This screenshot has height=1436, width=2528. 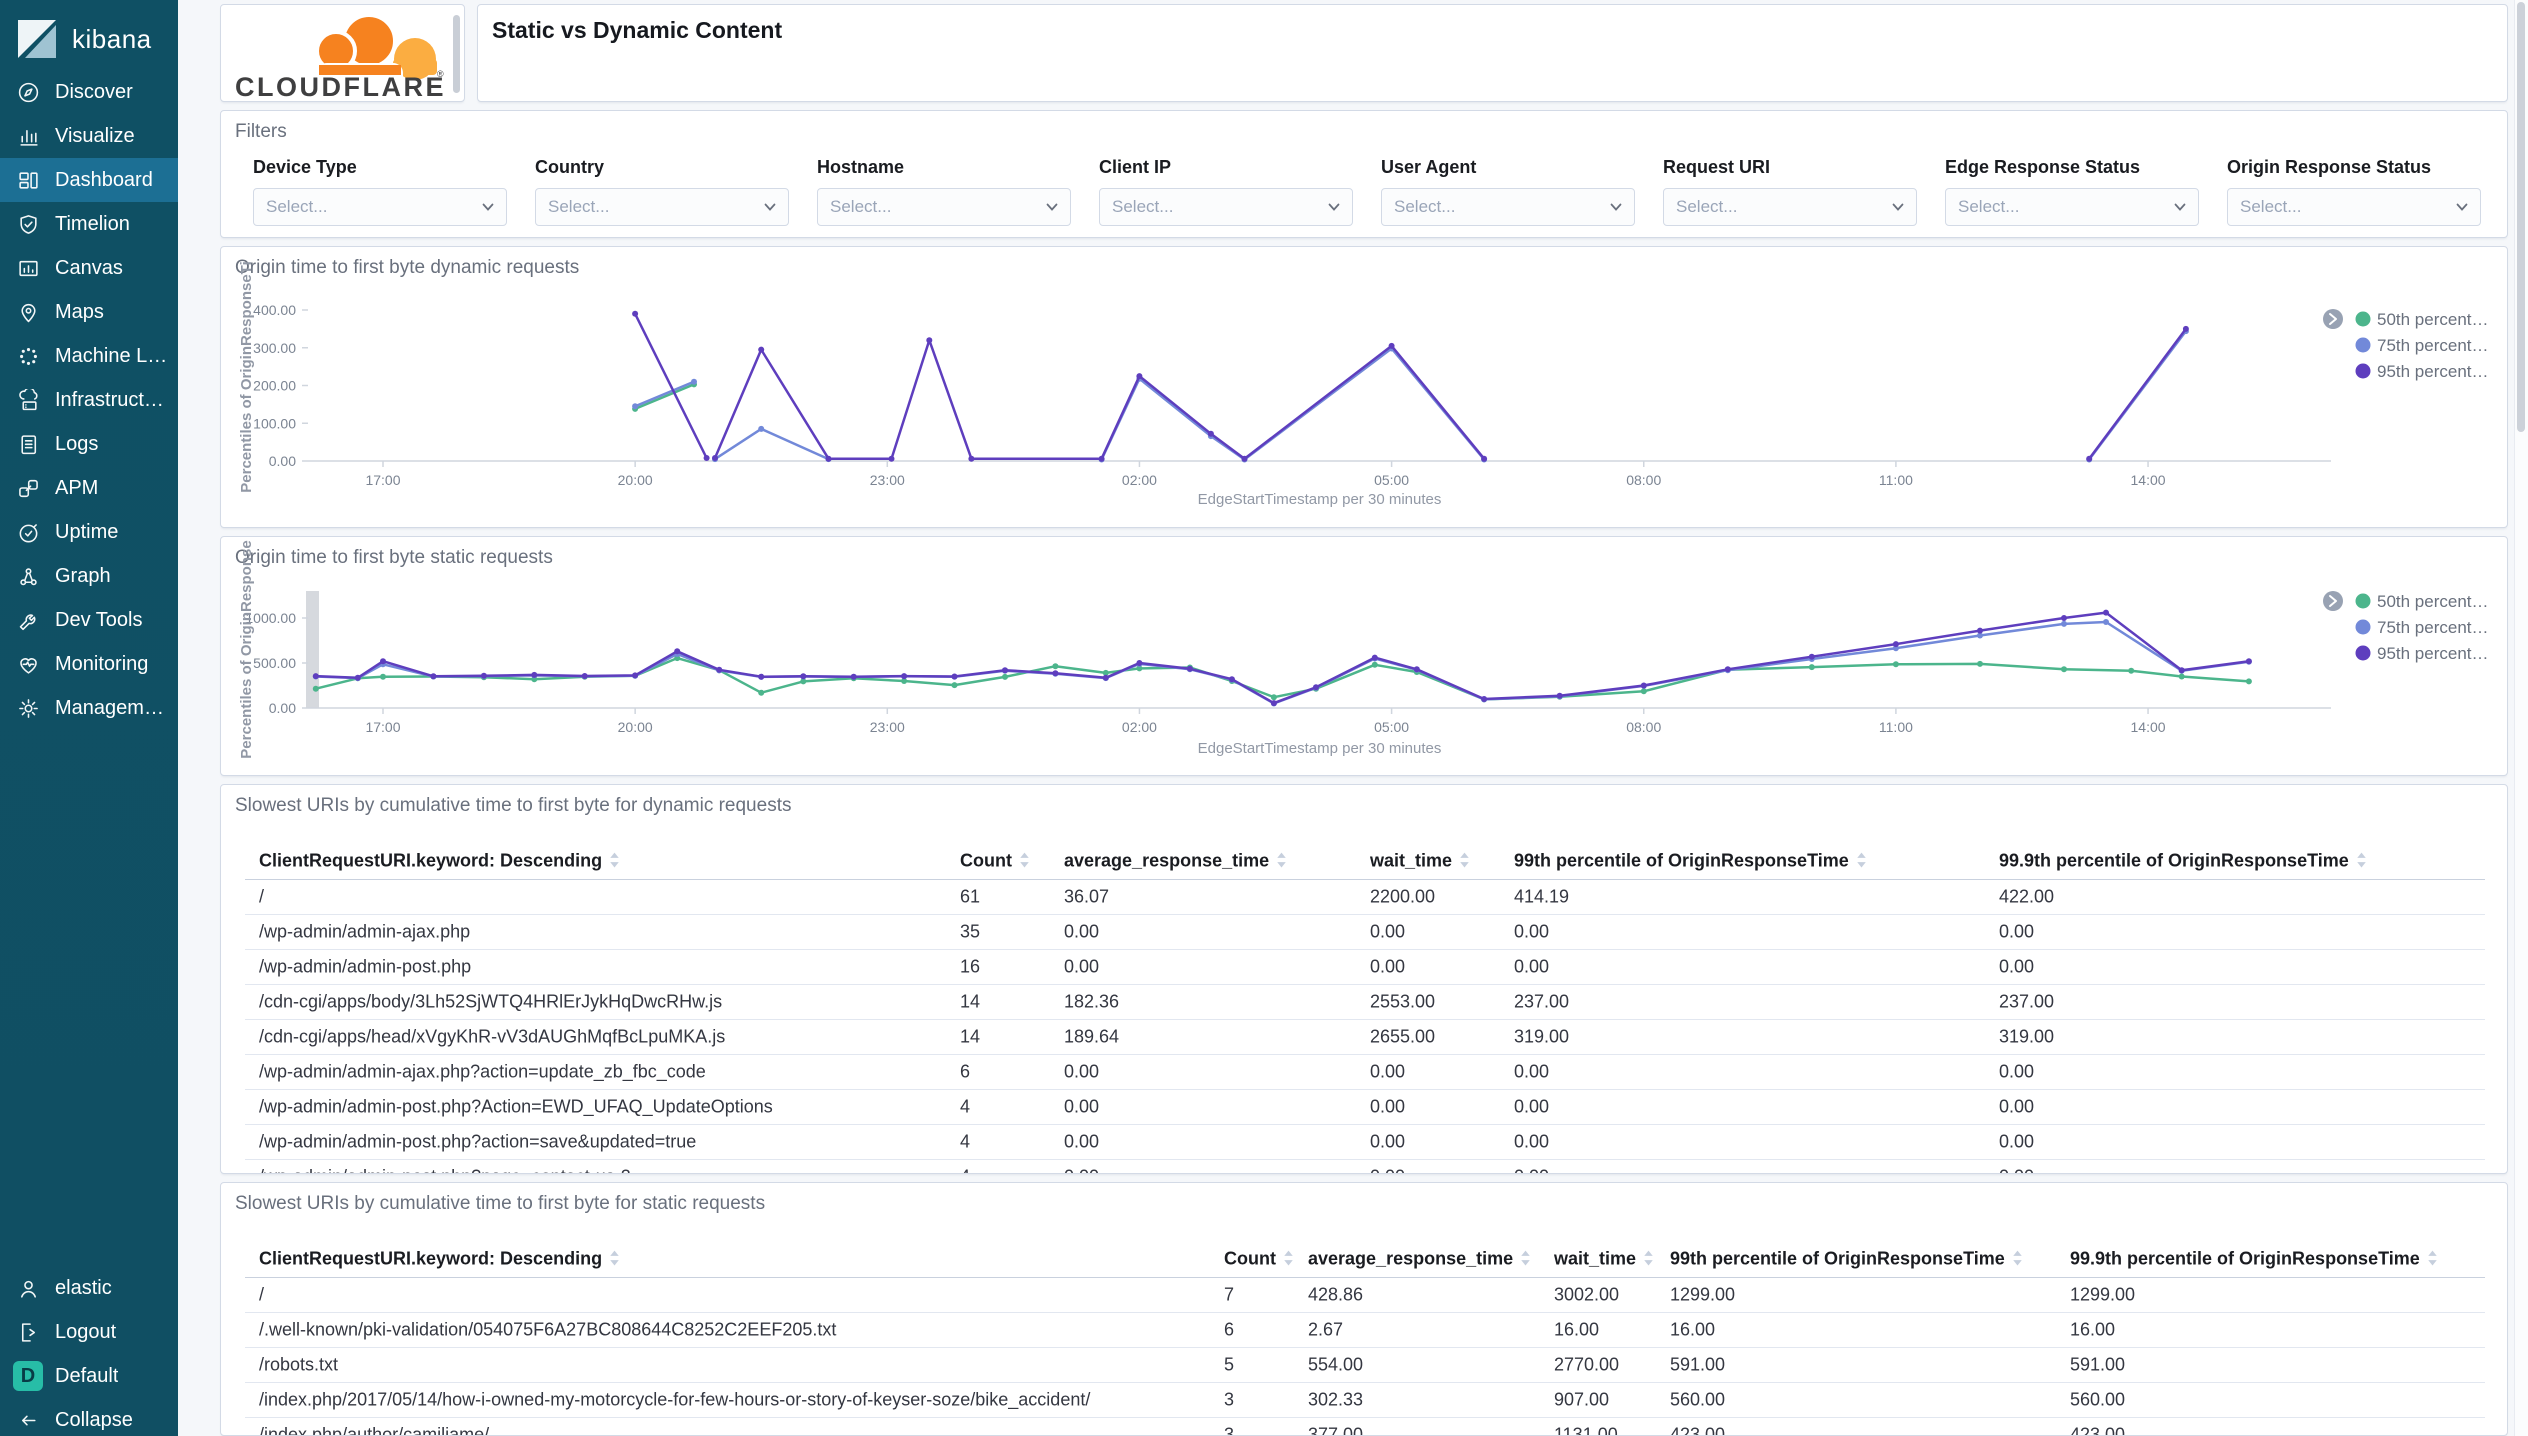 I want to click on cell-value: 907.00, so click(x=1582, y=1399).